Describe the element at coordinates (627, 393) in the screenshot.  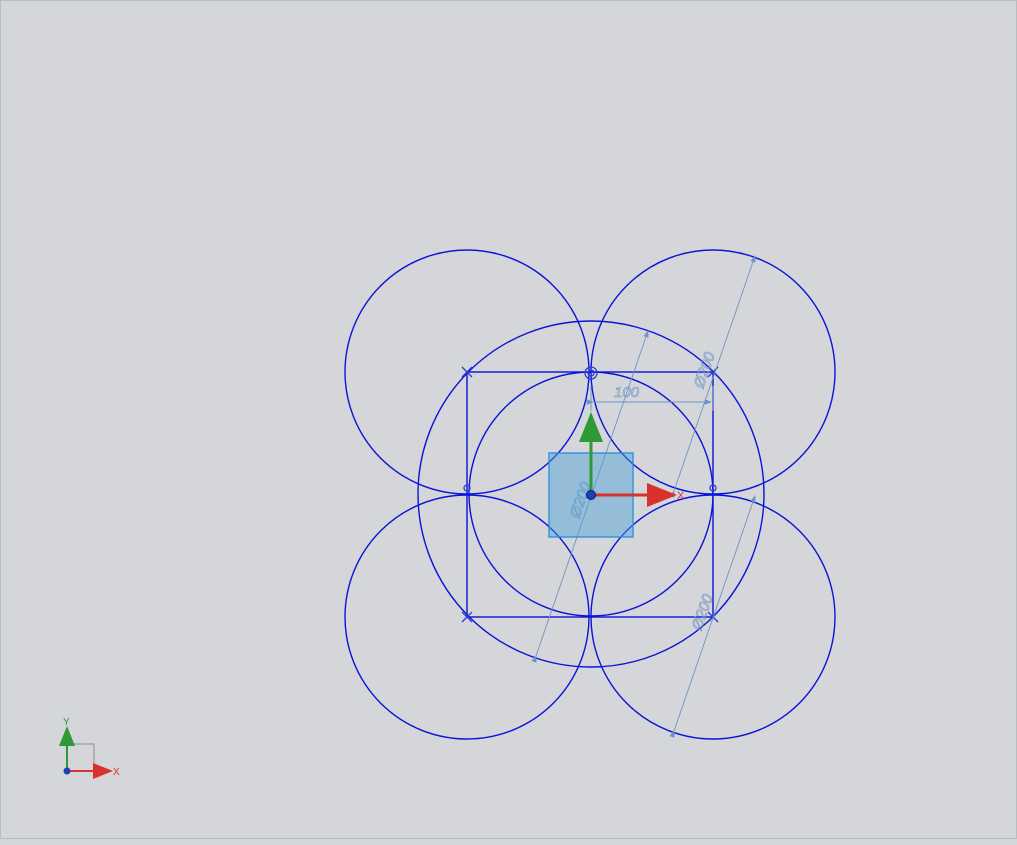
I see `dimension-text: 100` at that location.